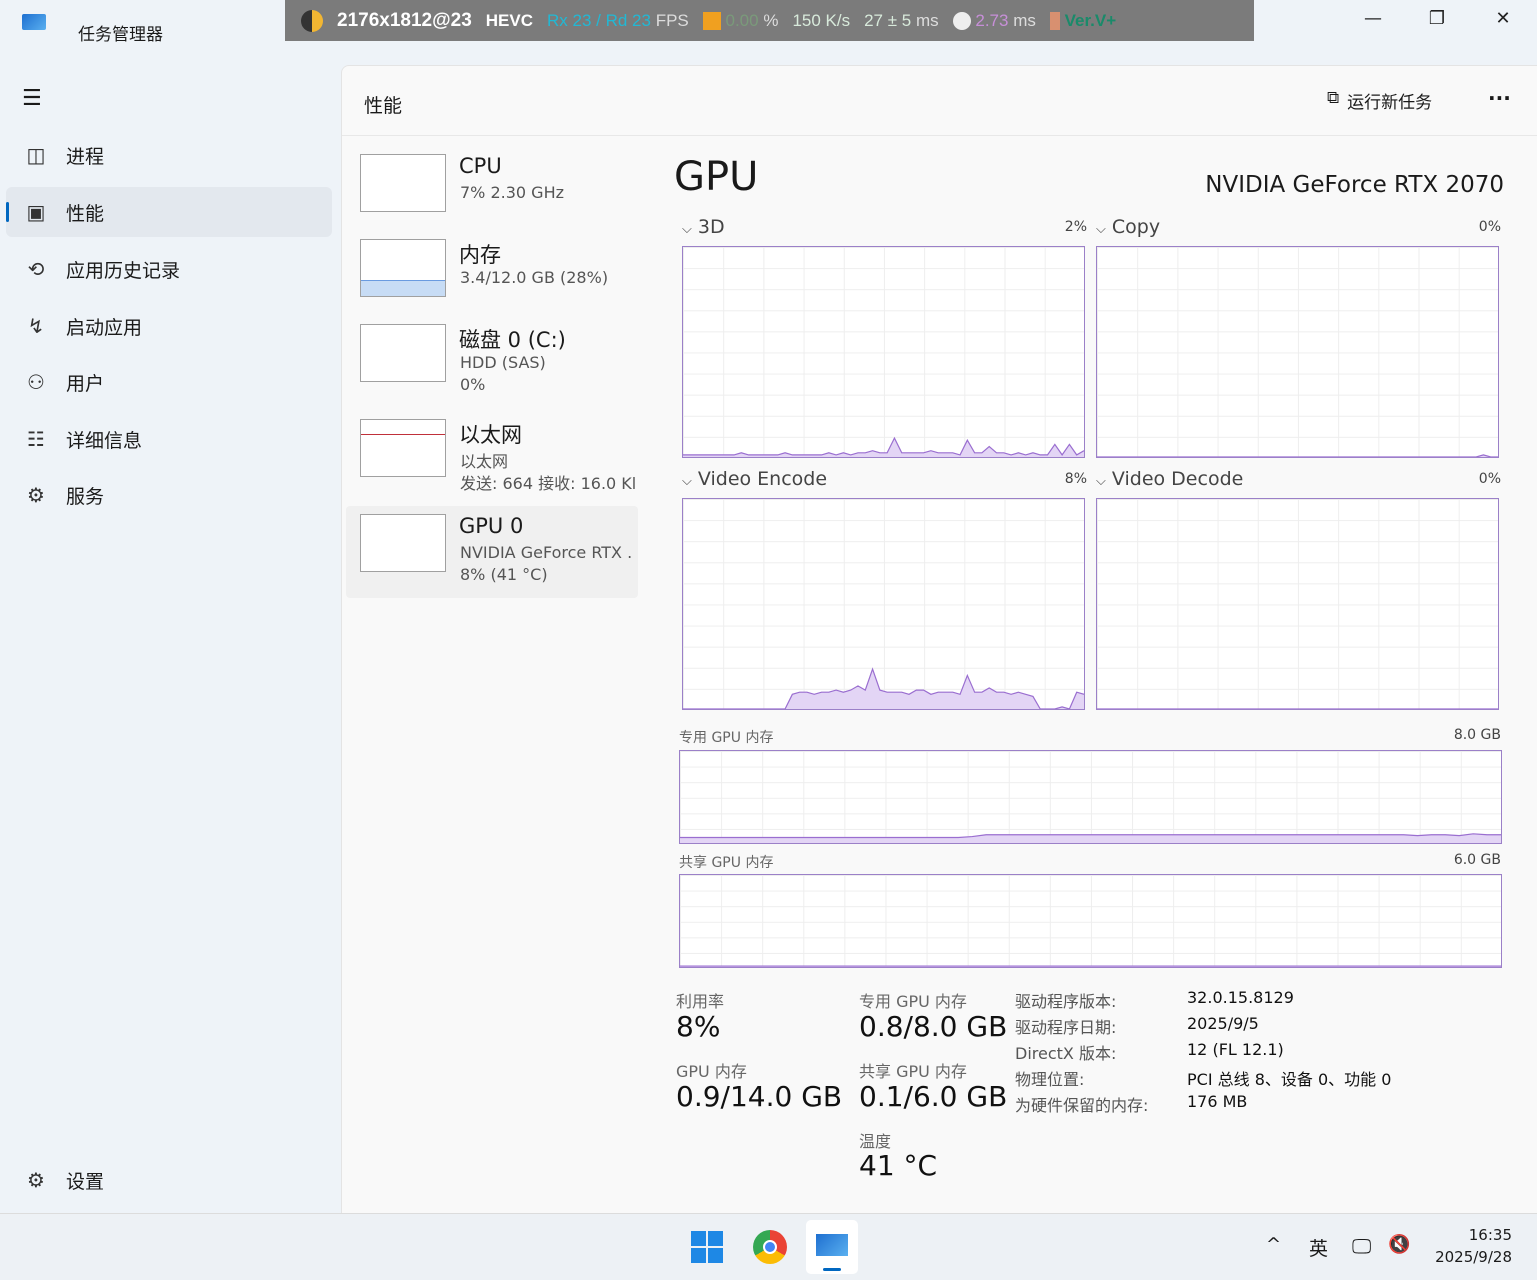 The width and height of the screenshot is (1537, 1280). What do you see at coordinates (1050, 1079) in the screenshot?
I see `info-key: 物理位置:` at bounding box center [1050, 1079].